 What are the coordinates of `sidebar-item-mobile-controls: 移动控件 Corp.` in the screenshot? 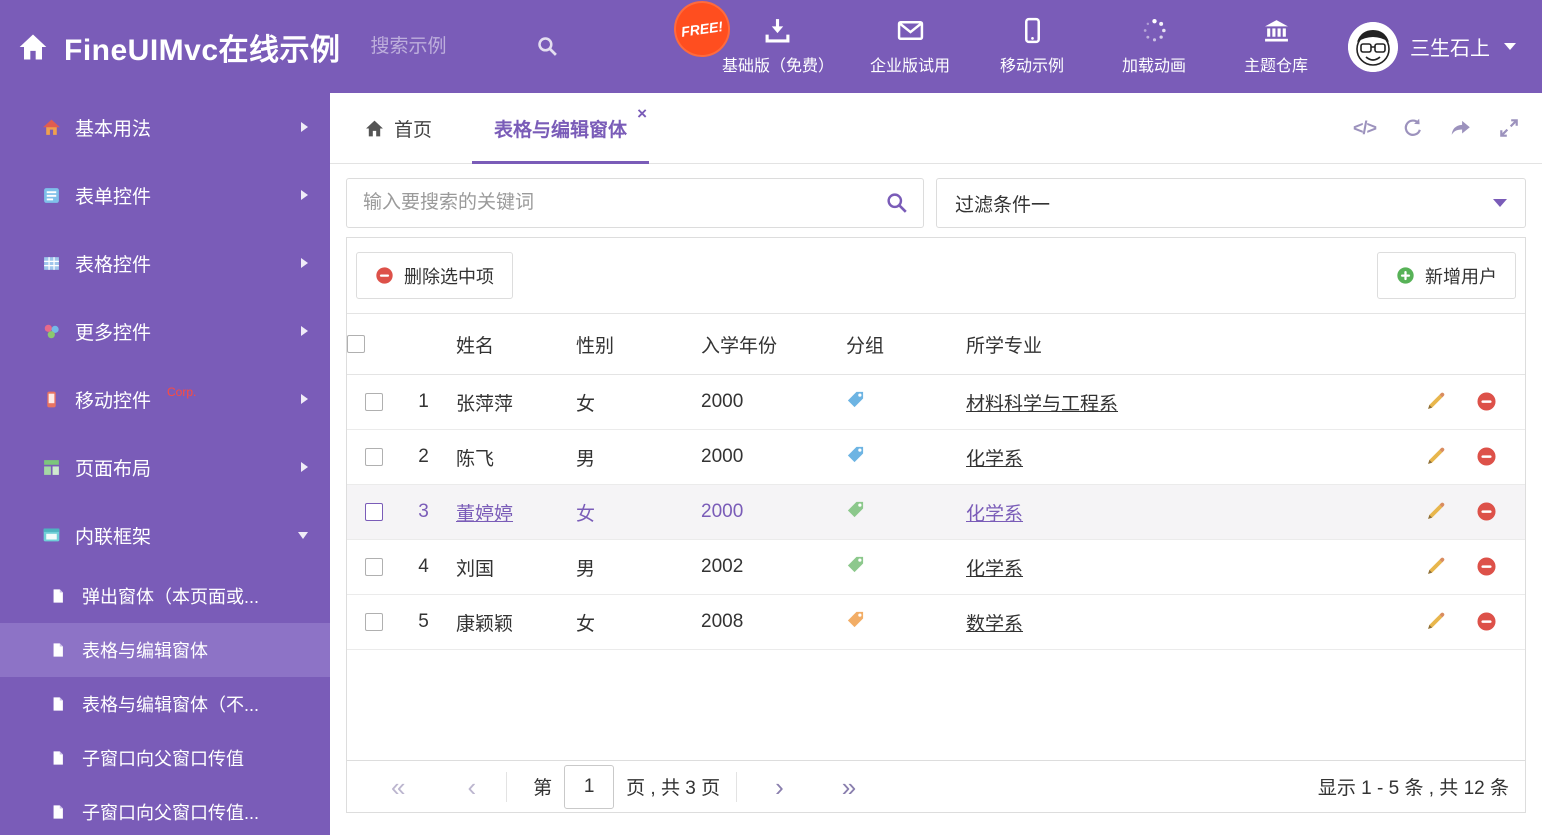 It's located at (165, 399).